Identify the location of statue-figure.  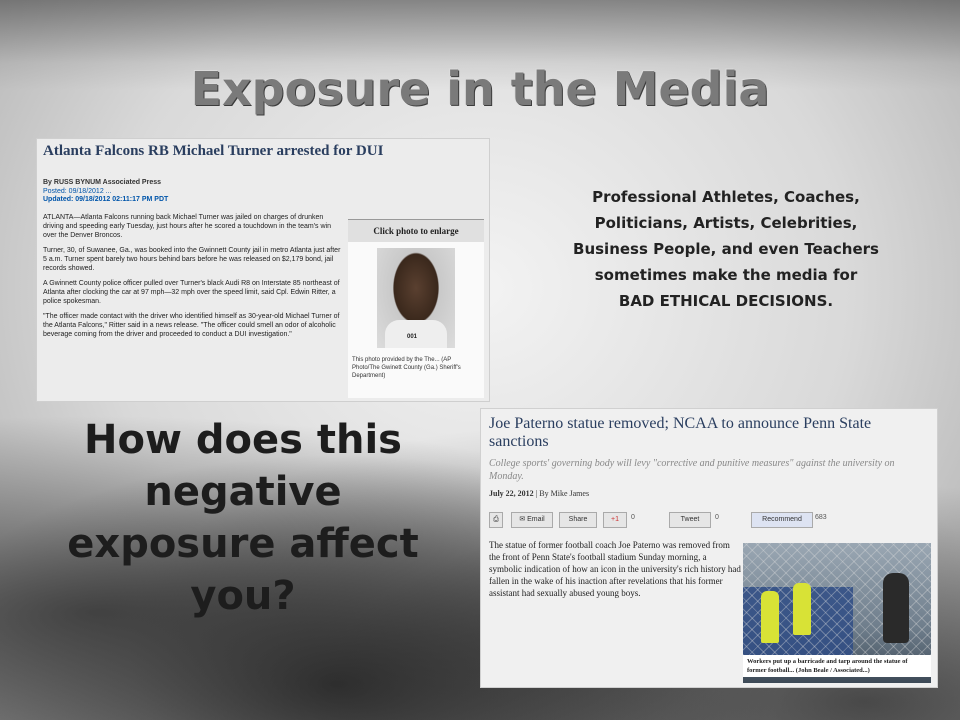
(896, 608).